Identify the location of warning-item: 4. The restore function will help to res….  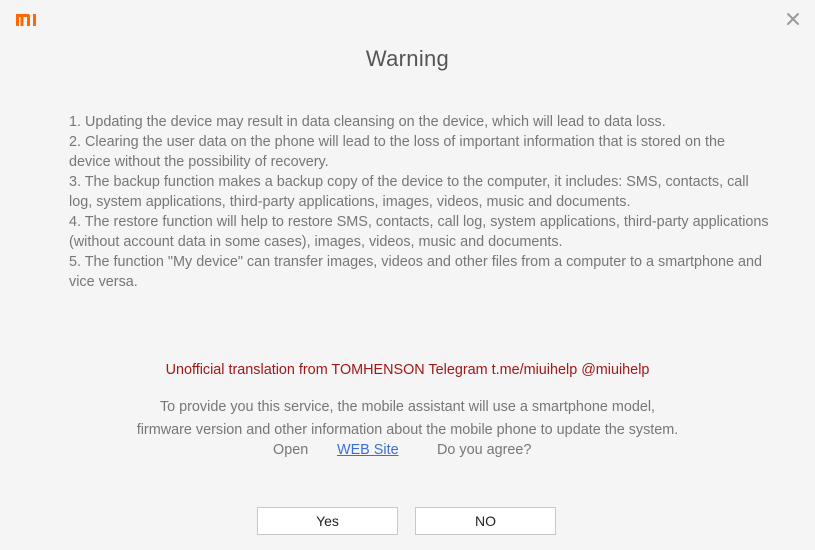
(419, 232).